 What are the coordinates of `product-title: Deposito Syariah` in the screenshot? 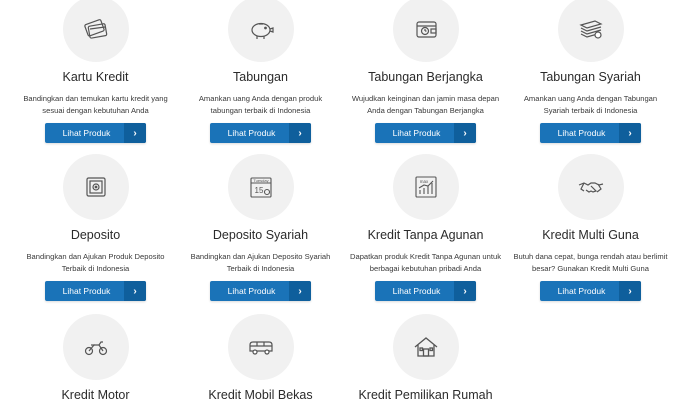 It's located at (260, 235).